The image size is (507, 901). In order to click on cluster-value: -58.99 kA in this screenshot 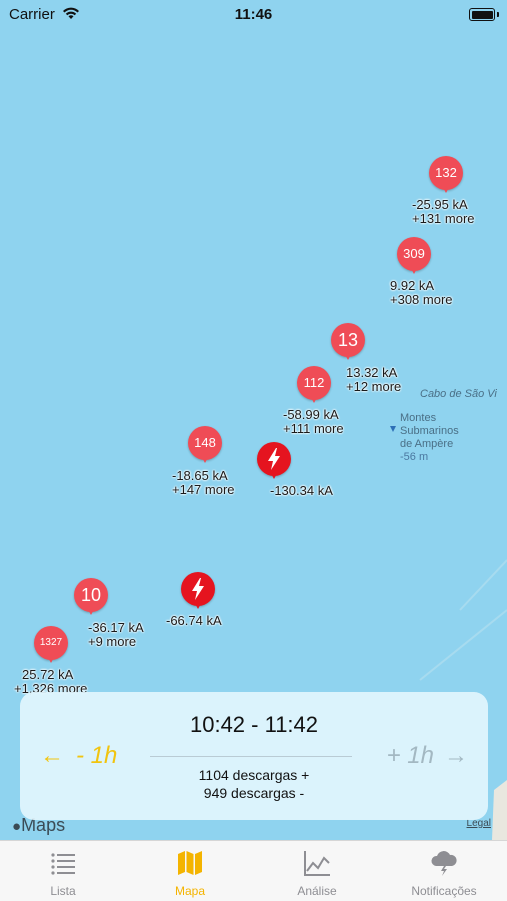, I will do `click(311, 414)`.